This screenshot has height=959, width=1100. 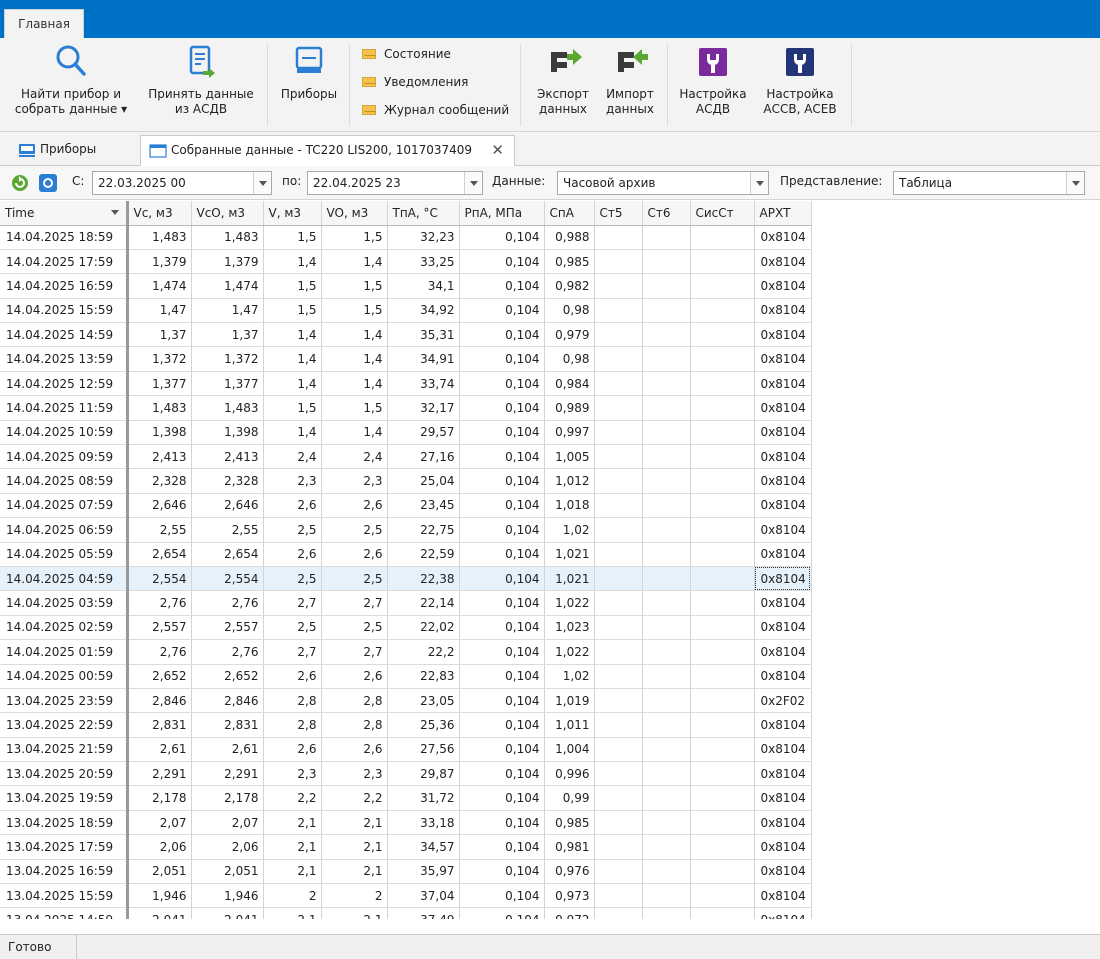 I want to click on table-cell: 1,47, so click(x=159, y=311).